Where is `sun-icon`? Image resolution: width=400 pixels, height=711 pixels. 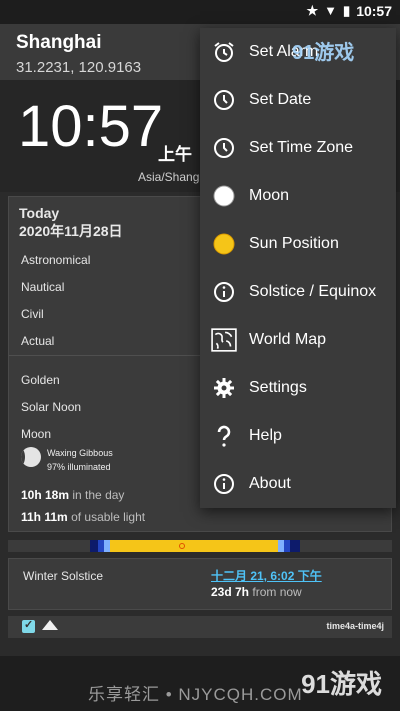 sun-icon is located at coordinates (224, 244).